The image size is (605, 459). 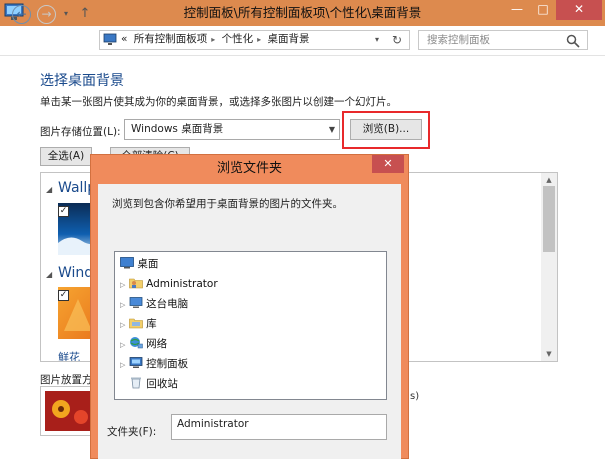 I want to click on flower-preview-image, so click(x=69, y=411).